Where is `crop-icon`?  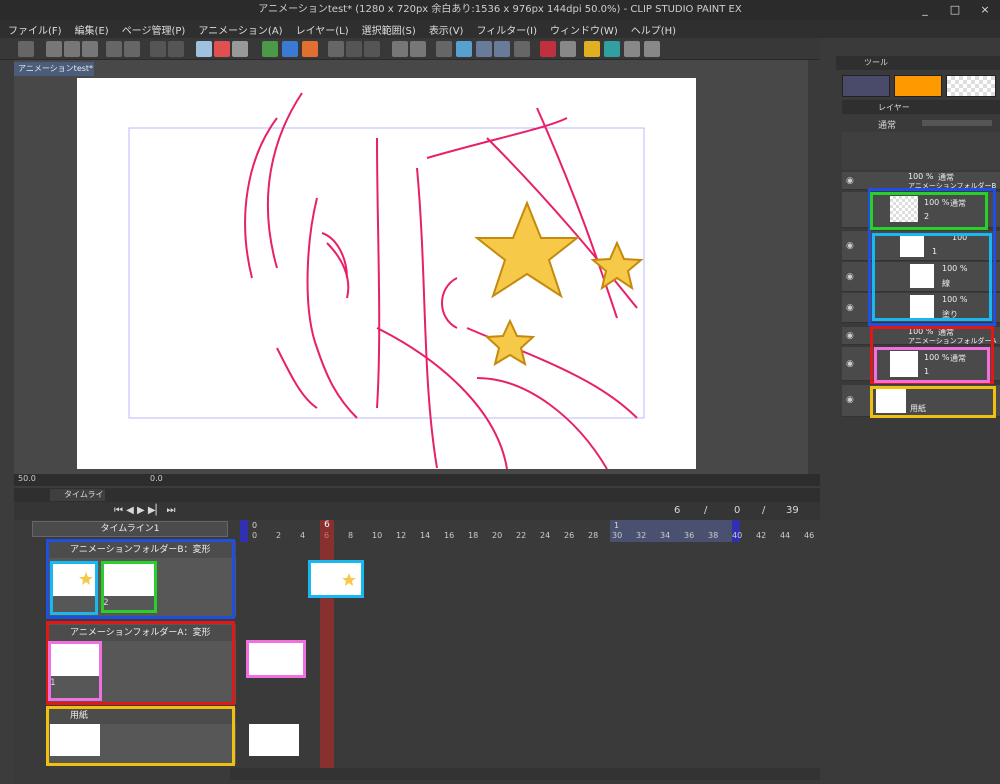 crop-icon is located at coordinates (354, 49).